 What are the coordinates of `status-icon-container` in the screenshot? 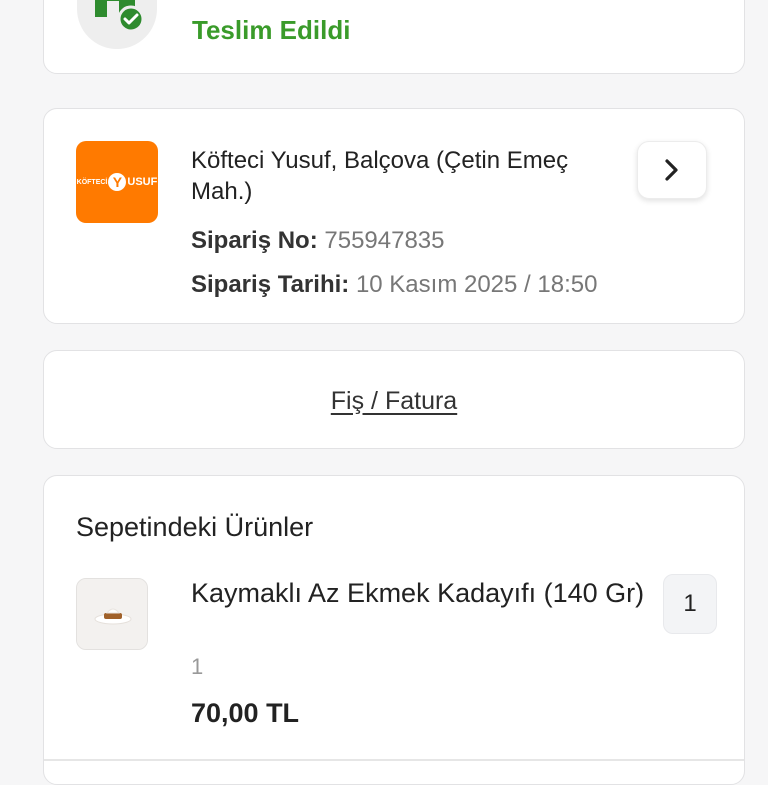 It's located at (117, 24).